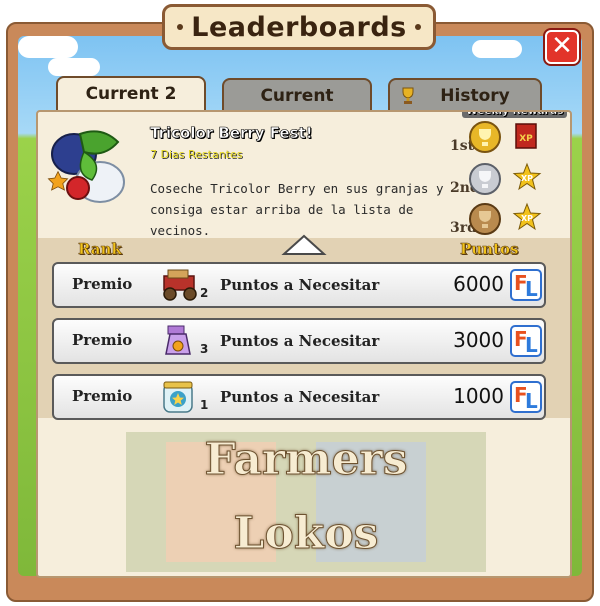 This screenshot has width=600, height=606. I want to click on watermark-text-line-1: Farmers, so click(306, 460).